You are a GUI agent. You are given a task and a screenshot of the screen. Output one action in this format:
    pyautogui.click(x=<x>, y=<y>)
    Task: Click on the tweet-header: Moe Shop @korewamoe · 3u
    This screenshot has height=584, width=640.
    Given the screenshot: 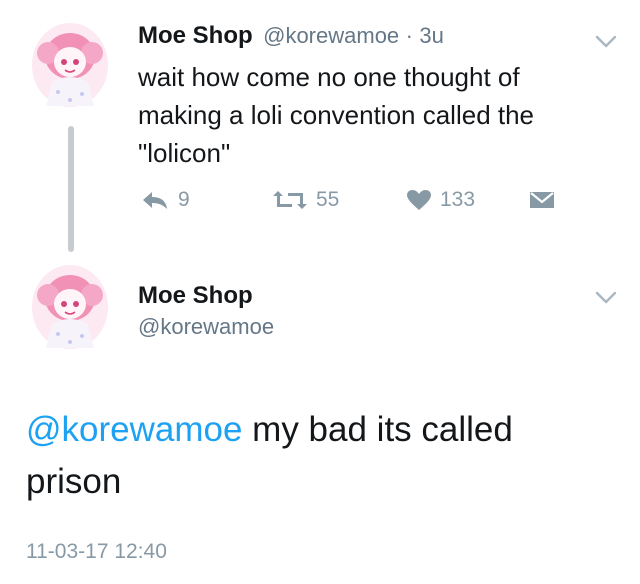 What is the action you would take?
    pyautogui.click(x=291, y=36)
    